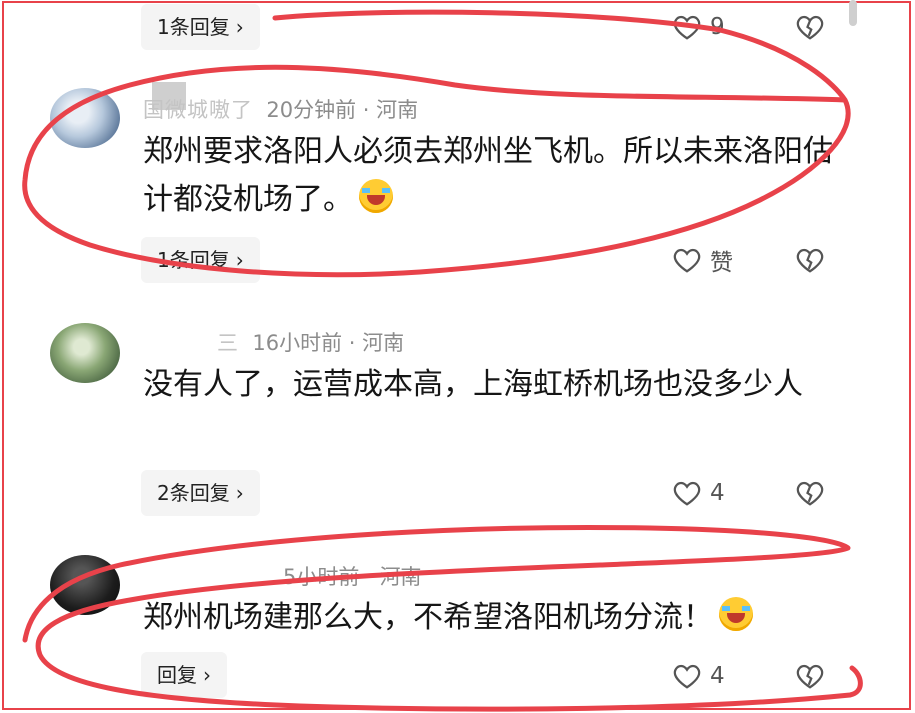  What do you see at coordinates (488, 175) in the screenshot?
I see `comment-text: 郑州要求洛阳人必须去郑州坐飞机。所以未来洛阳估计都没机场了。` at bounding box center [488, 175].